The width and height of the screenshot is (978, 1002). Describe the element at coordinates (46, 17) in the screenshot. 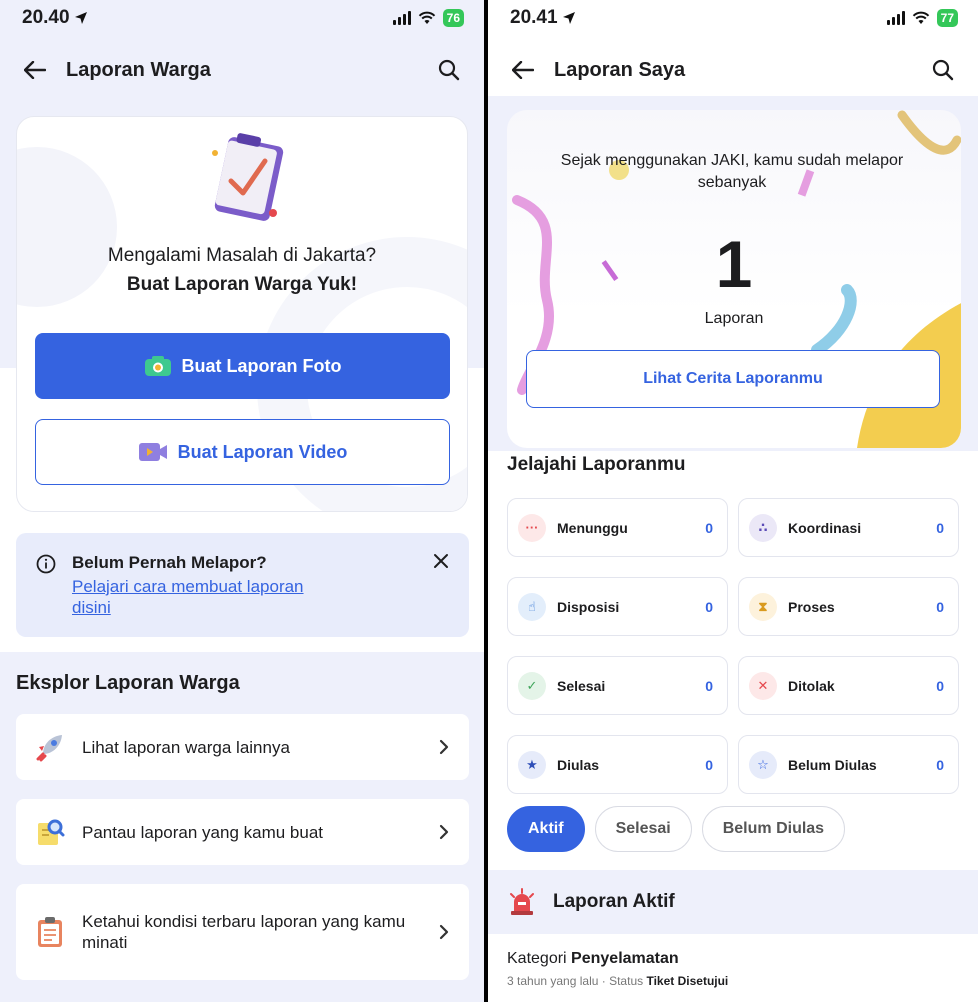

I see `time-label: 20.40` at that location.